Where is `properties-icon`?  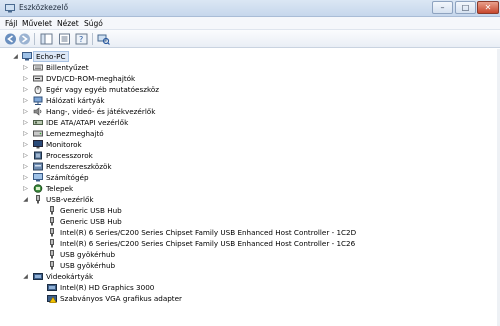
properties-icon is located at coordinates (64, 39).